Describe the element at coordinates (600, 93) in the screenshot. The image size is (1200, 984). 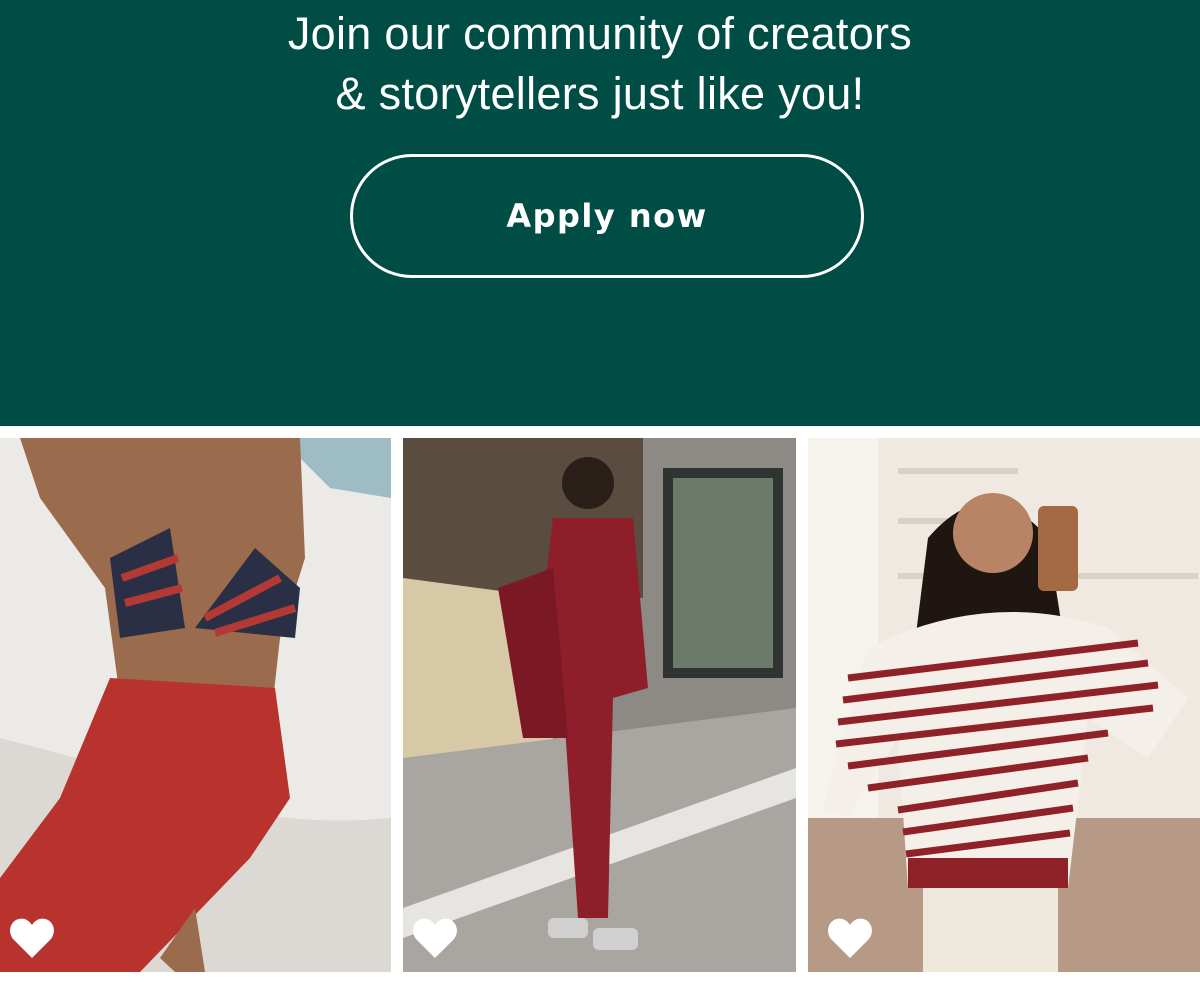
I see `banner-heading-line-2: & storytellers just like you!` at that location.